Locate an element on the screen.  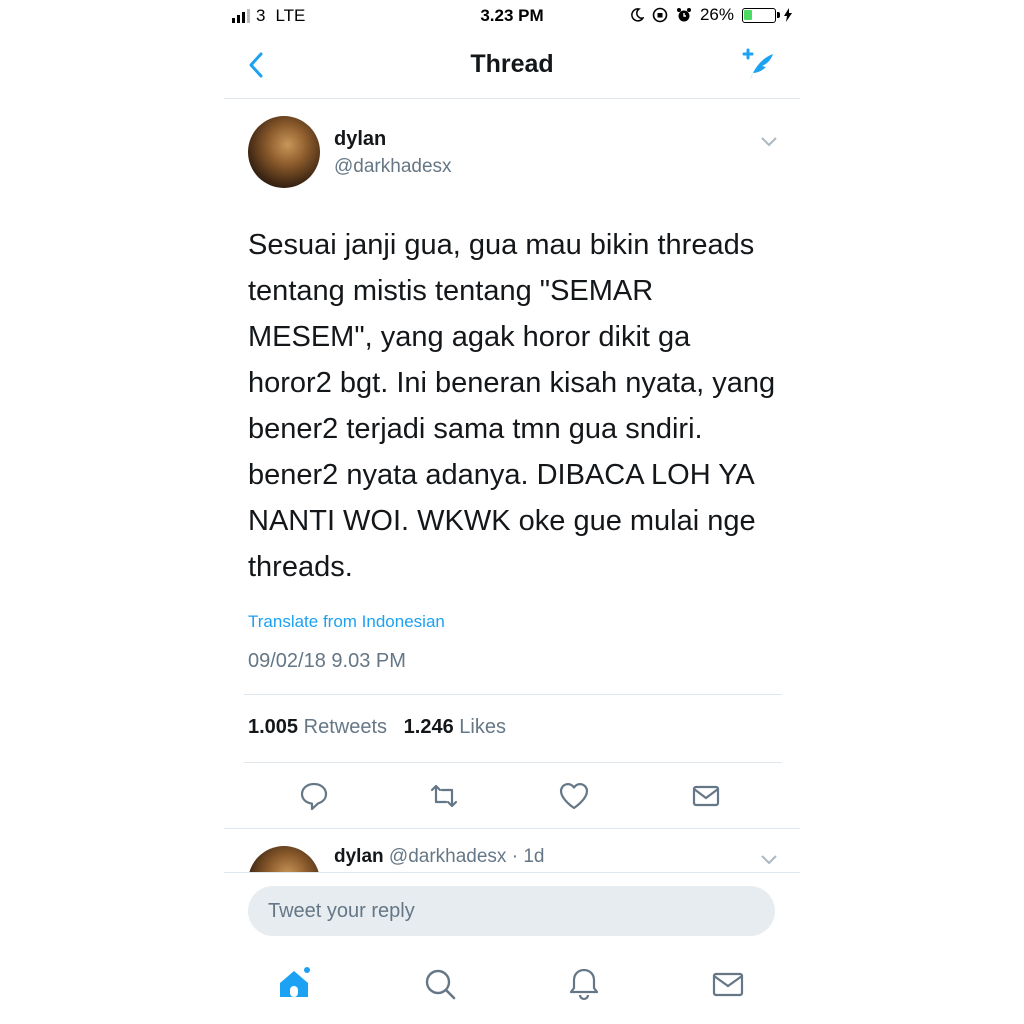
messages-icon is located at coordinates (728, 984).